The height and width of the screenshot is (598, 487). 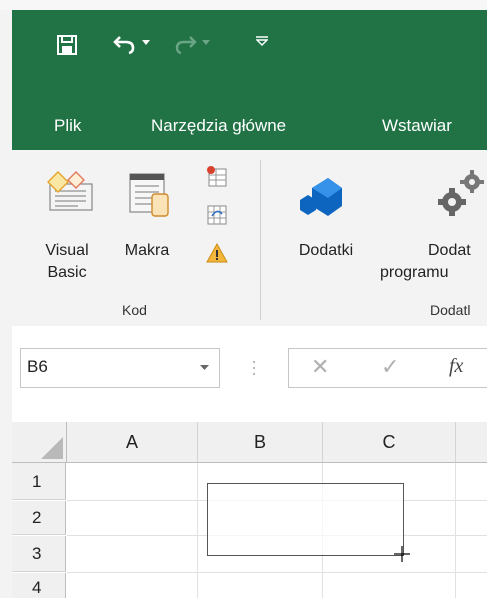 What do you see at coordinates (67, 250) in the screenshot?
I see `visual-basic-label-line1: Visual` at bounding box center [67, 250].